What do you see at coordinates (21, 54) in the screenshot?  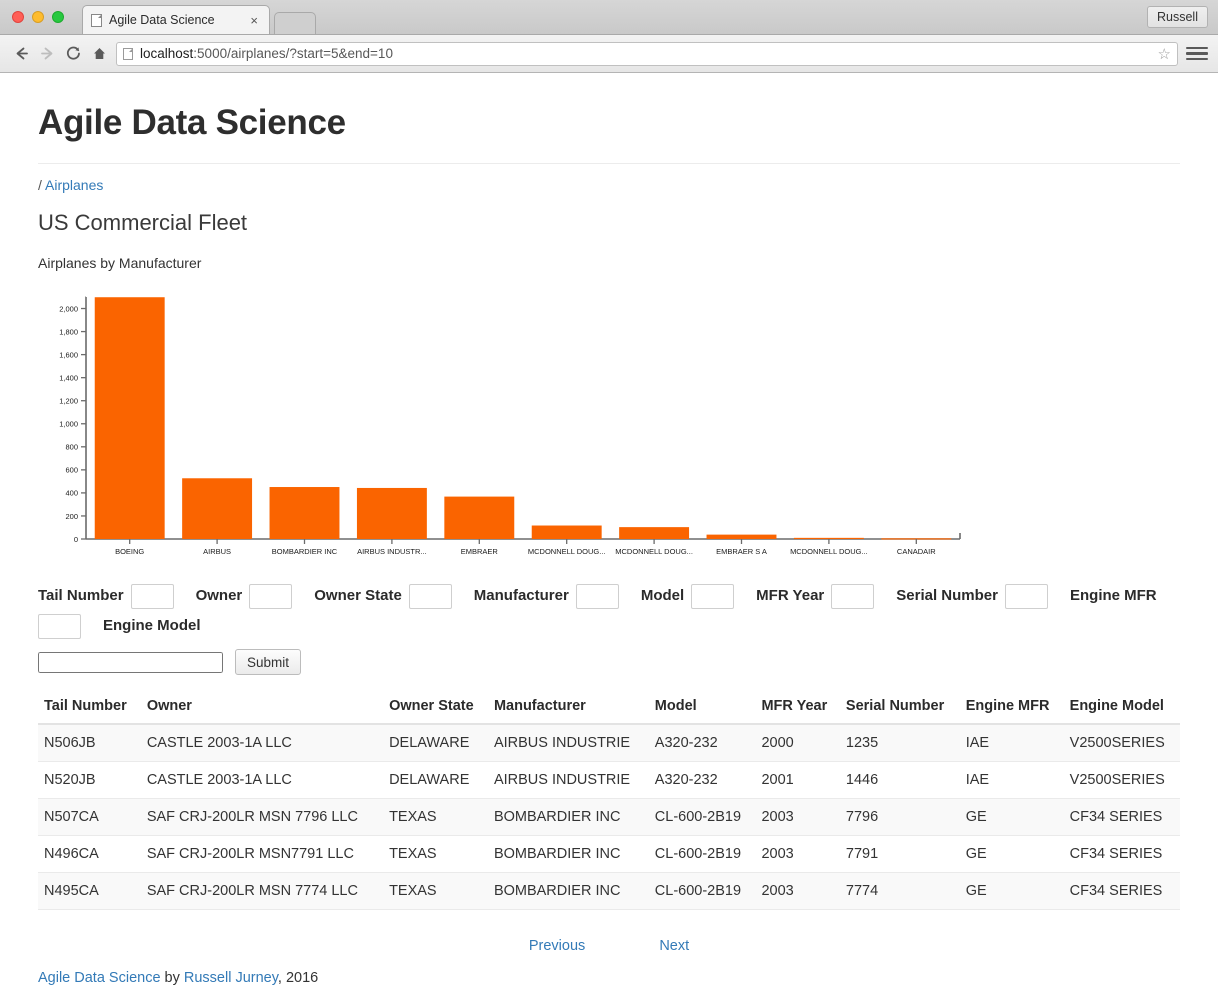 I see `back-icon` at bounding box center [21, 54].